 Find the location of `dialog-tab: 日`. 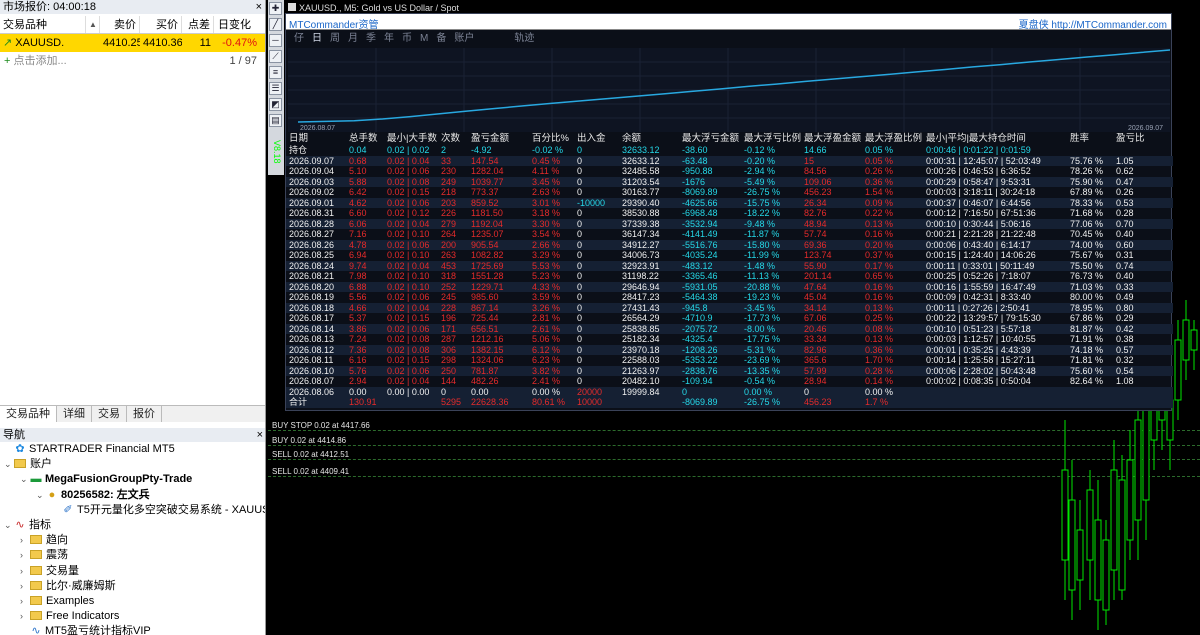

dialog-tab: 日 is located at coordinates (317, 38).